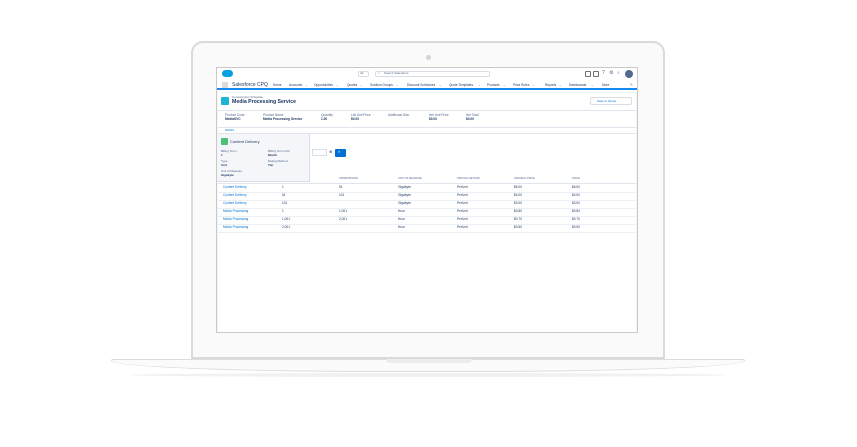 This screenshot has height=447, width=857. Describe the element at coordinates (576, 195) in the screenshot. I see `price: $4.00` at that location.